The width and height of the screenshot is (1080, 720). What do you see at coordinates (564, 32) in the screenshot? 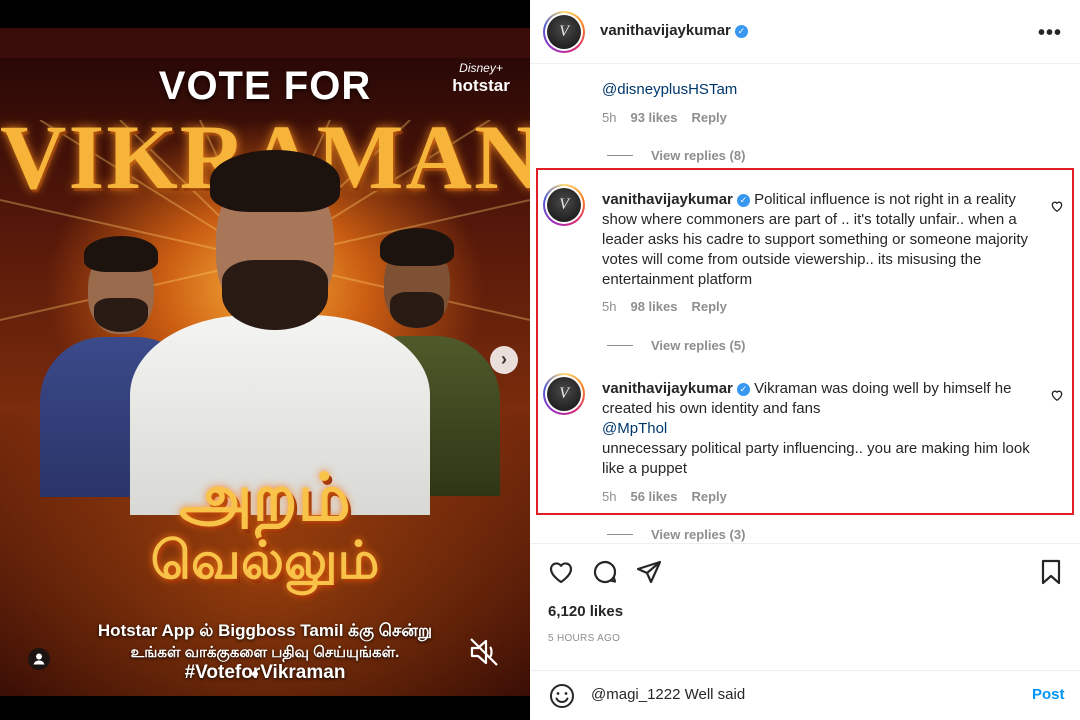
I see `avatar: V` at bounding box center [564, 32].